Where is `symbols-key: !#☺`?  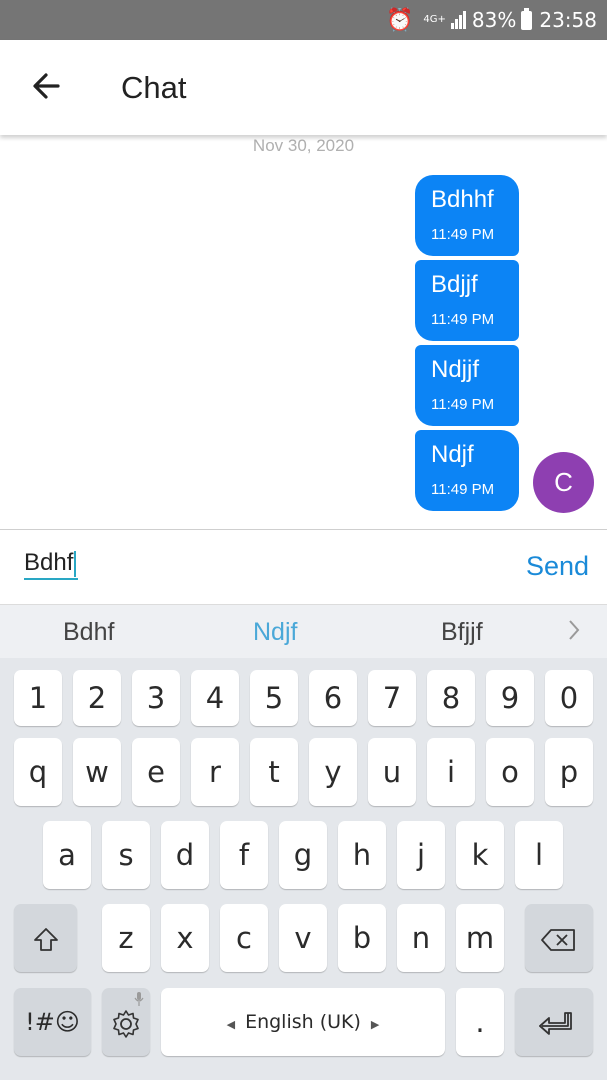
symbols-key: !#☺ is located at coordinates (52, 1022).